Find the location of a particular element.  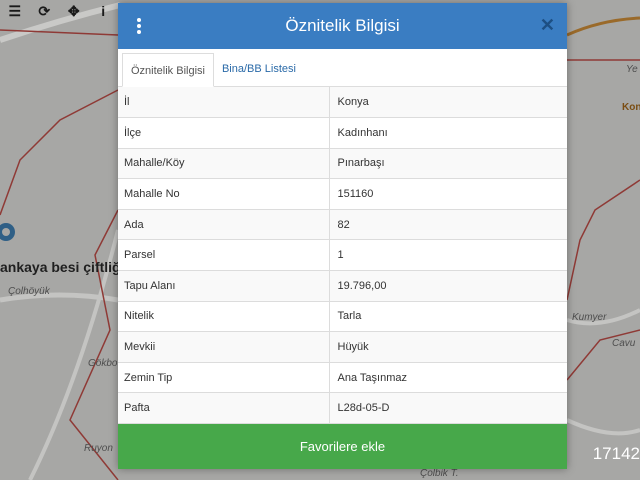

row-key: Parsel is located at coordinates (224, 255).